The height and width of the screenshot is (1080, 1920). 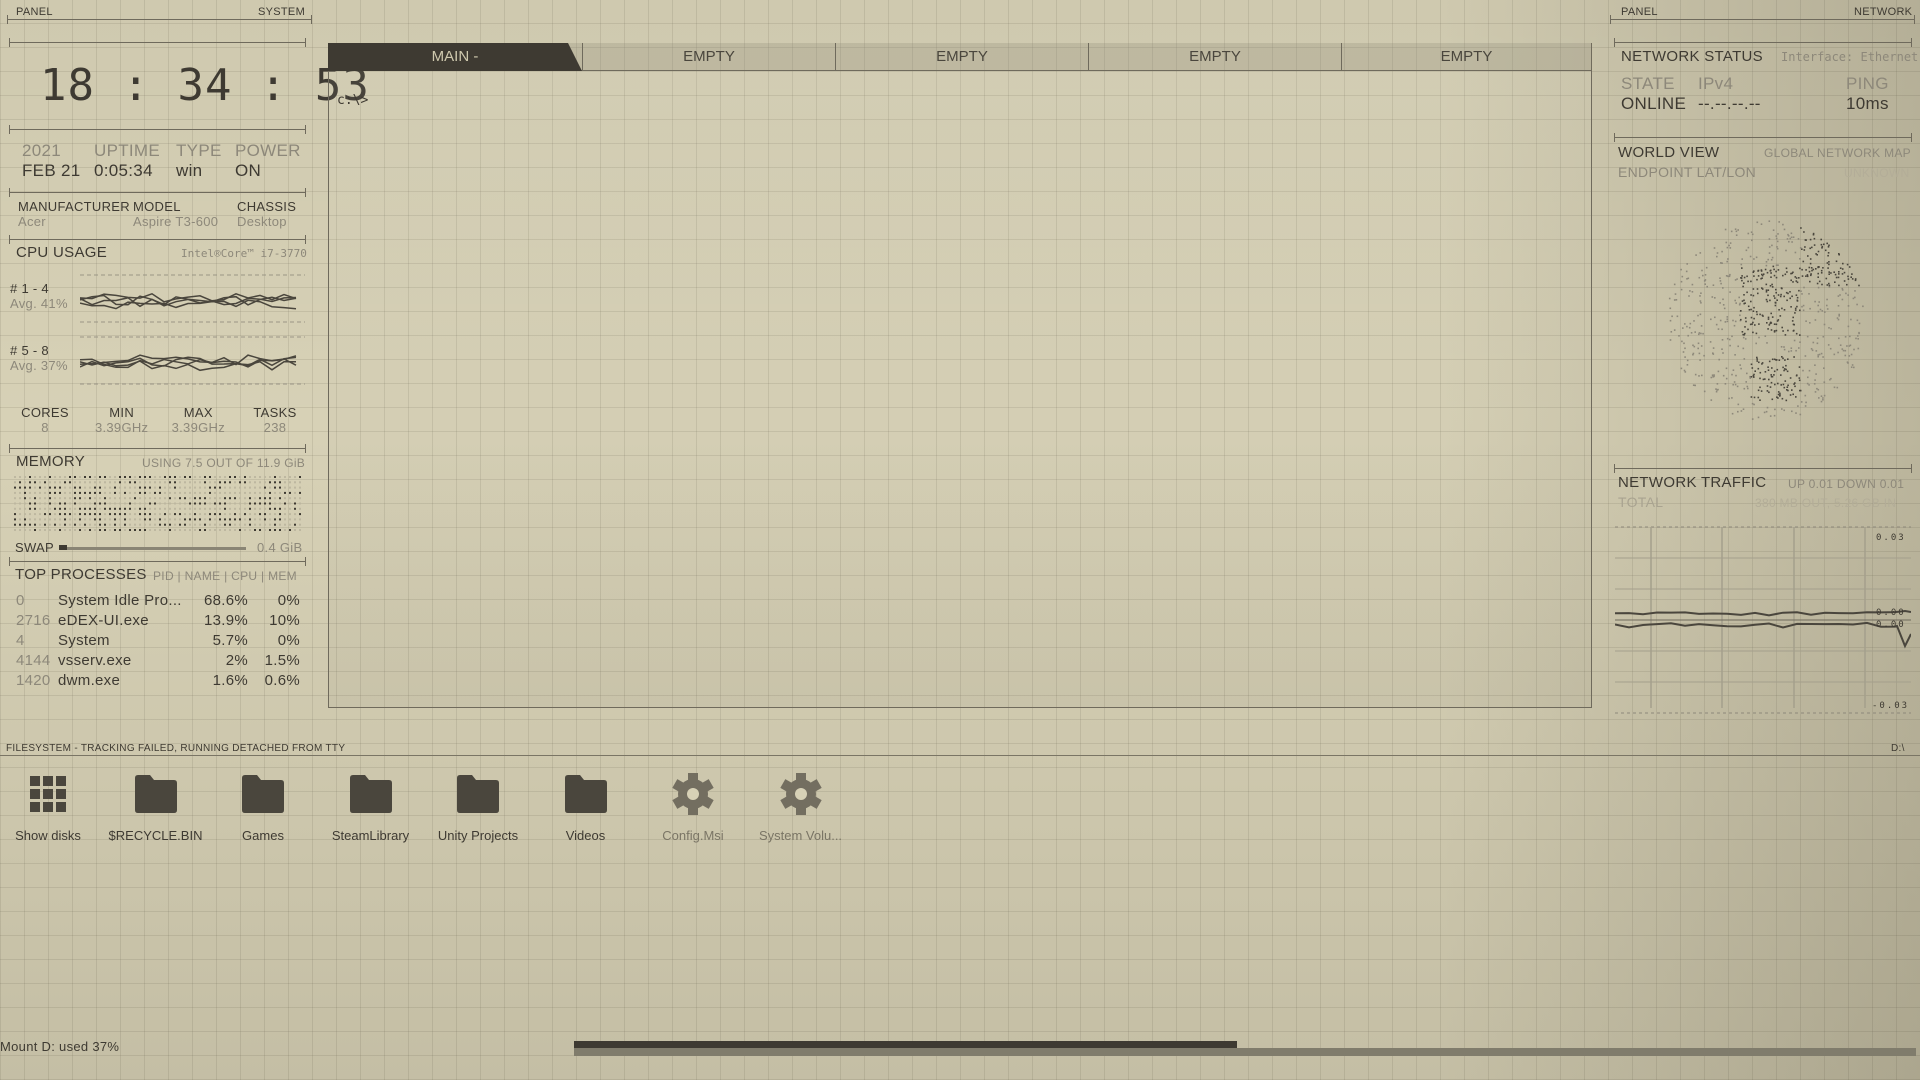 I want to click on process-row: 1420 dwm.exe 1.6% 0.6%, so click(x=158, y=682).